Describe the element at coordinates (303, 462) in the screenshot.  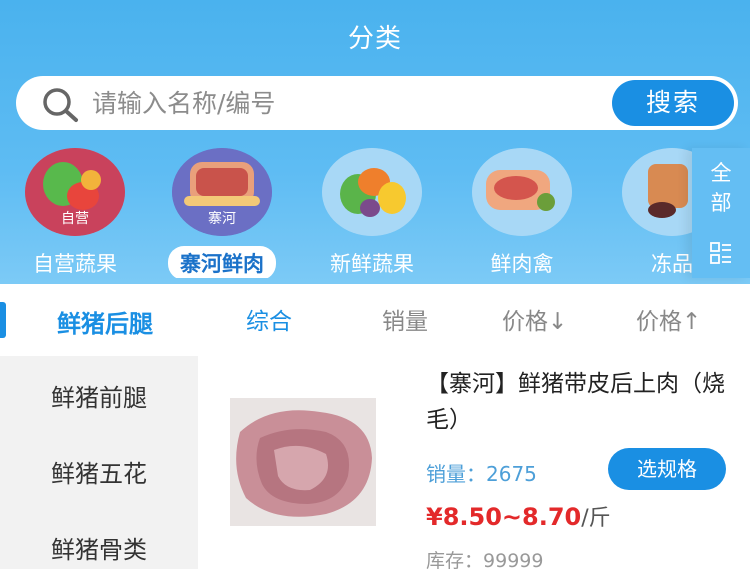
I see `product-image` at that location.